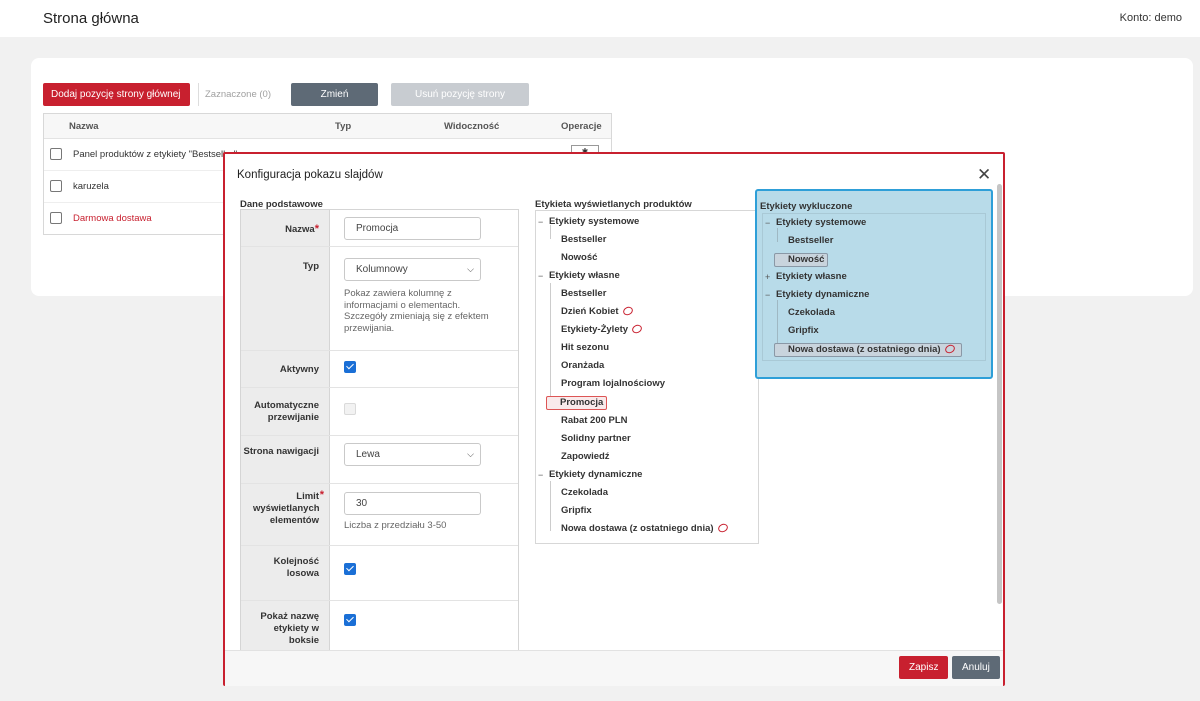 Image resolution: width=1200 pixels, height=701 pixels. Describe the element at coordinates (155, 154) in the screenshot. I see `row-name: Panel produktów z etykiety "Bestseller"` at that location.